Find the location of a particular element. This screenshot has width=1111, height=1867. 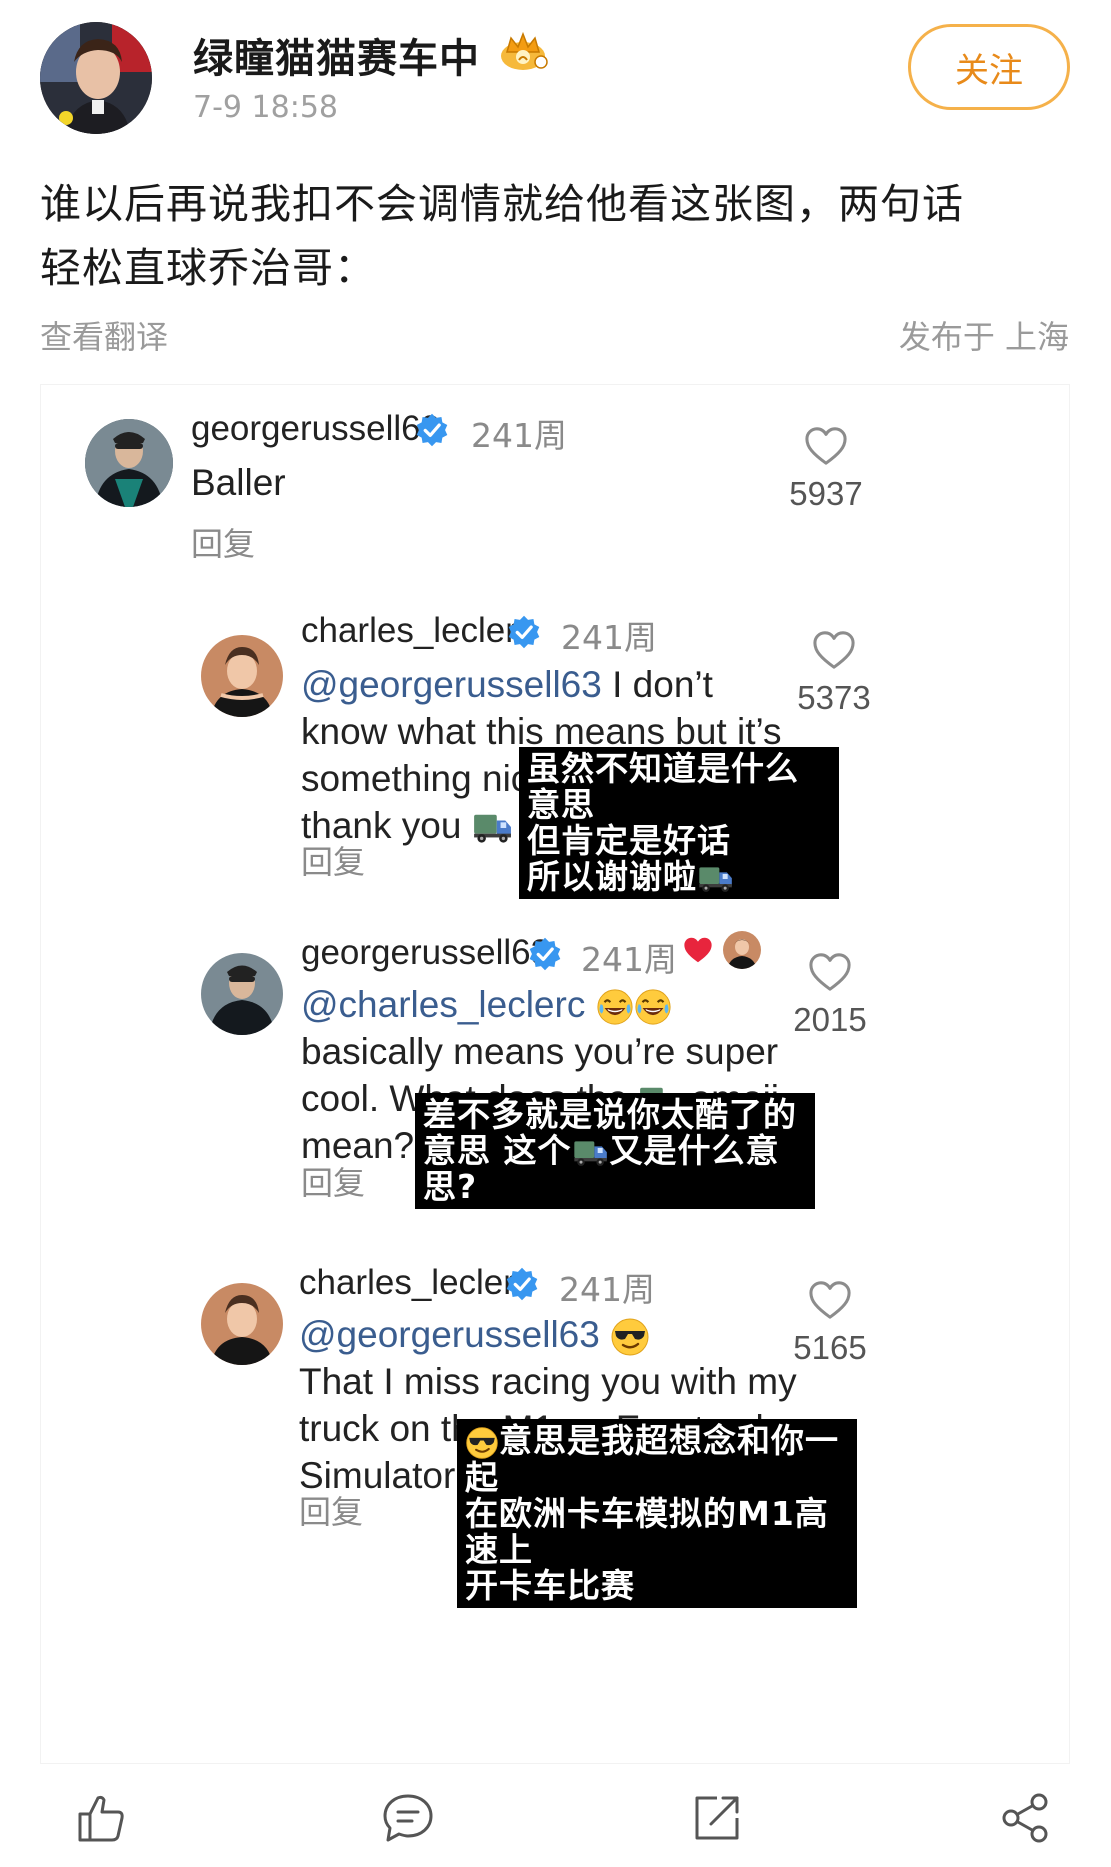

like-count: 5937 is located at coordinates (826, 493).